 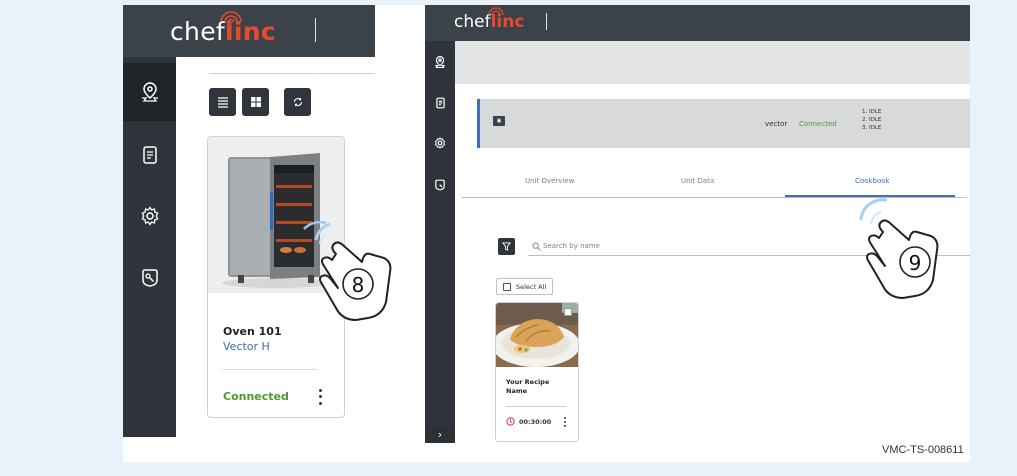 I want to click on oven-model: Vector H, so click(x=246, y=346).